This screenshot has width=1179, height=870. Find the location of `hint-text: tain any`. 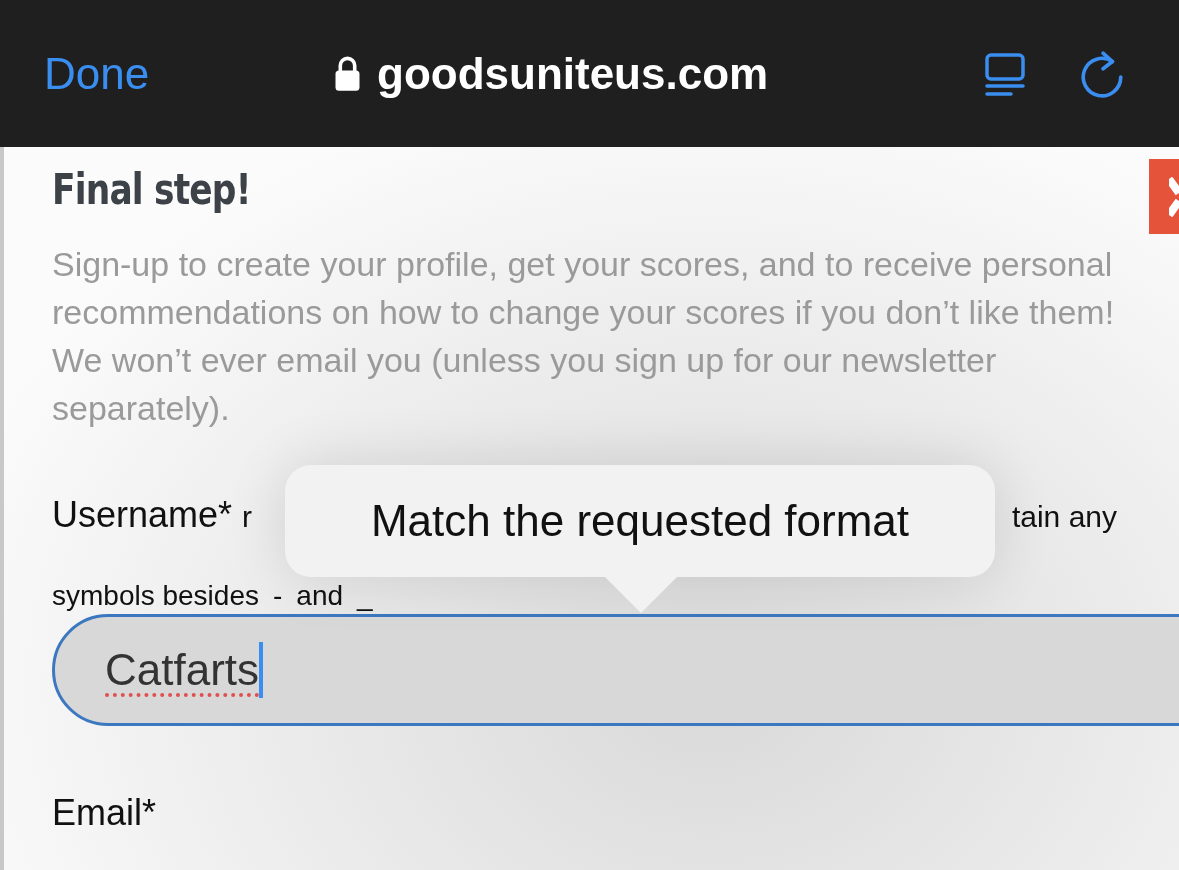

hint-text: tain any is located at coordinates (1064, 517).